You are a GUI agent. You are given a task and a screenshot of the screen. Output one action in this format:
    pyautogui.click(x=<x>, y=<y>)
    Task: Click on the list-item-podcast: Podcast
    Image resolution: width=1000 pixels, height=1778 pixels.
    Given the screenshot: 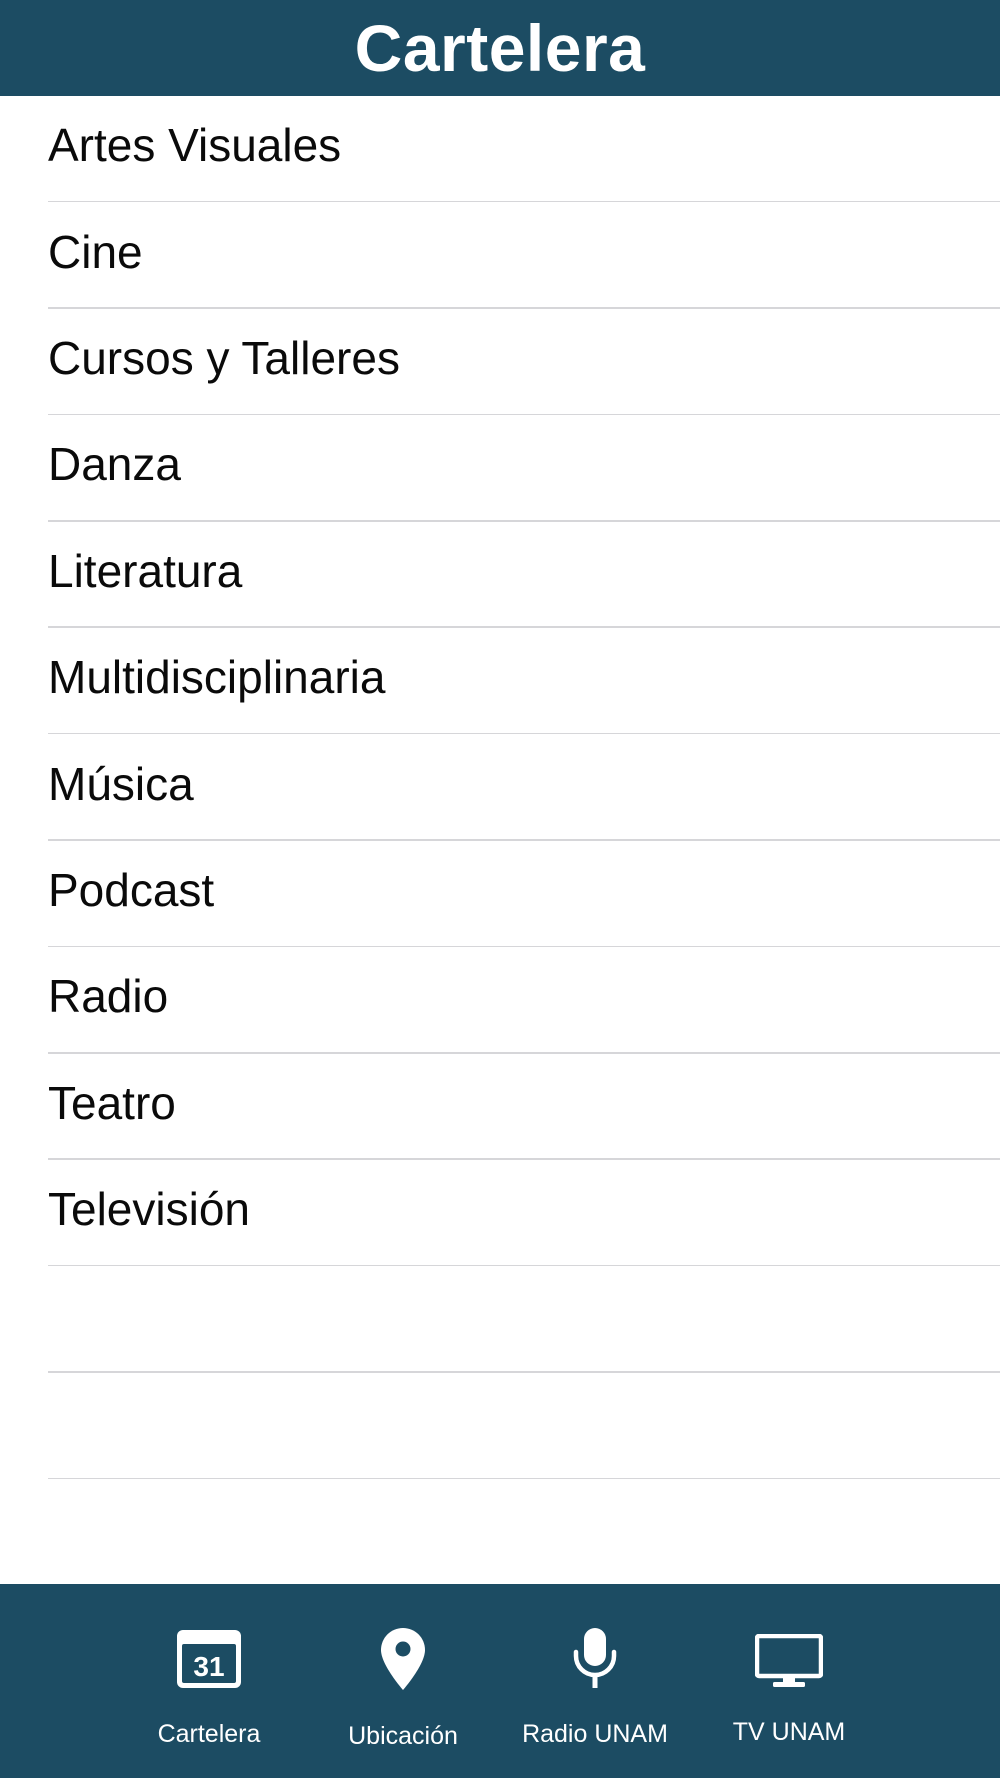 What is the action you would take?
    pyautogui.click(x=500, y=894)
    